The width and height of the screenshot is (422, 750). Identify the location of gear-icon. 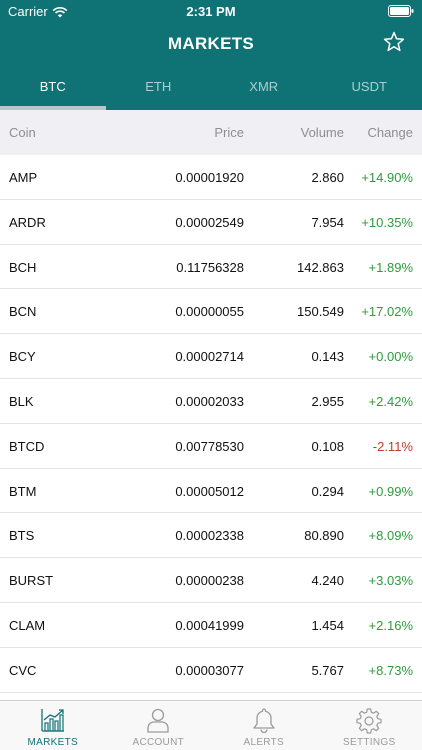
(369, 721).